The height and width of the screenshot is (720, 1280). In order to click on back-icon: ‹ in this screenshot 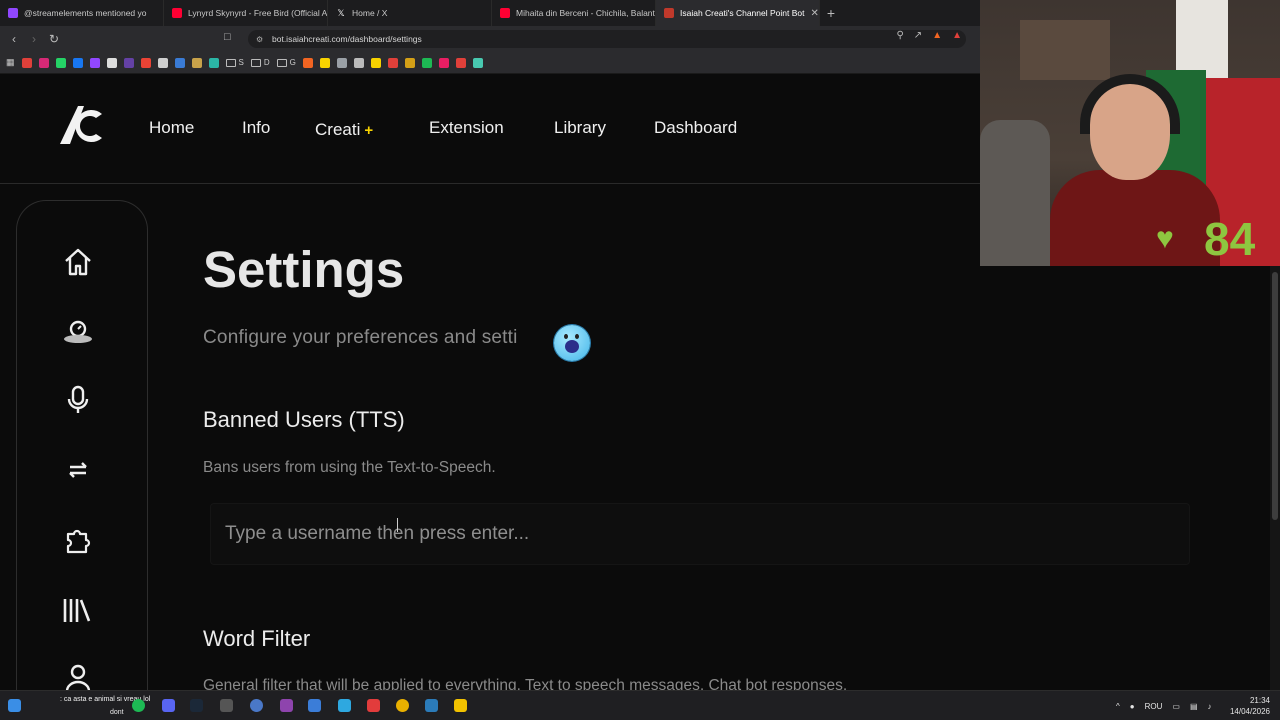, I will do `click(14, 39)`.